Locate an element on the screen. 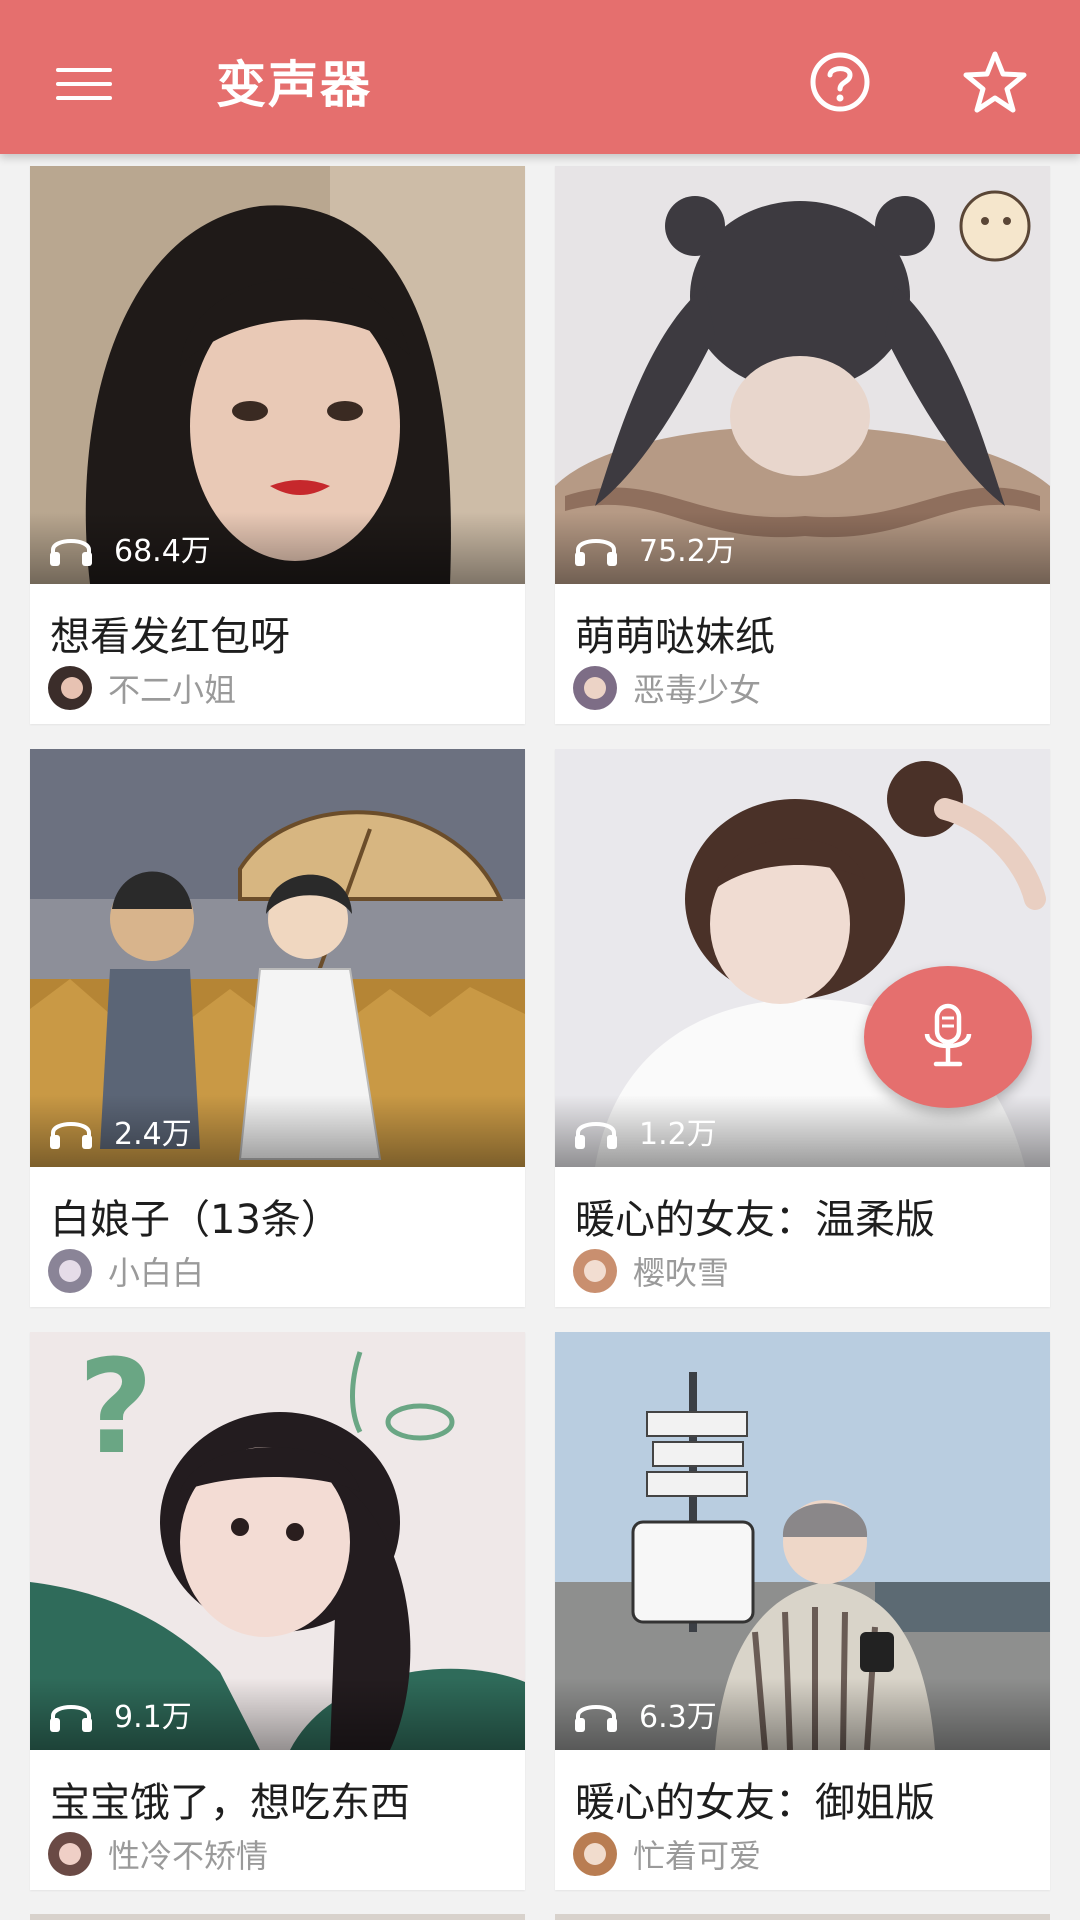 This screenshot has height=1920, width=1080. card-author: 不二小姐 is located at coordinates (142, 688).